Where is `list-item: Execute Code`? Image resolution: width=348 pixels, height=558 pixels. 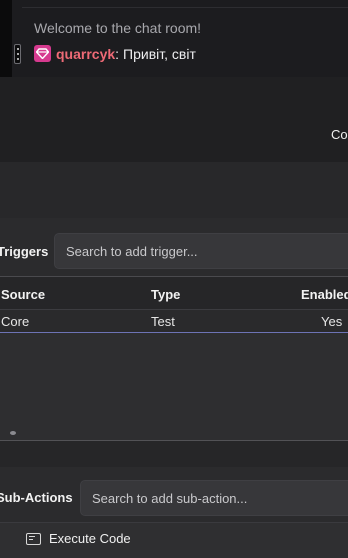 list-item: Execute Code is located at coordinates (78, 538).